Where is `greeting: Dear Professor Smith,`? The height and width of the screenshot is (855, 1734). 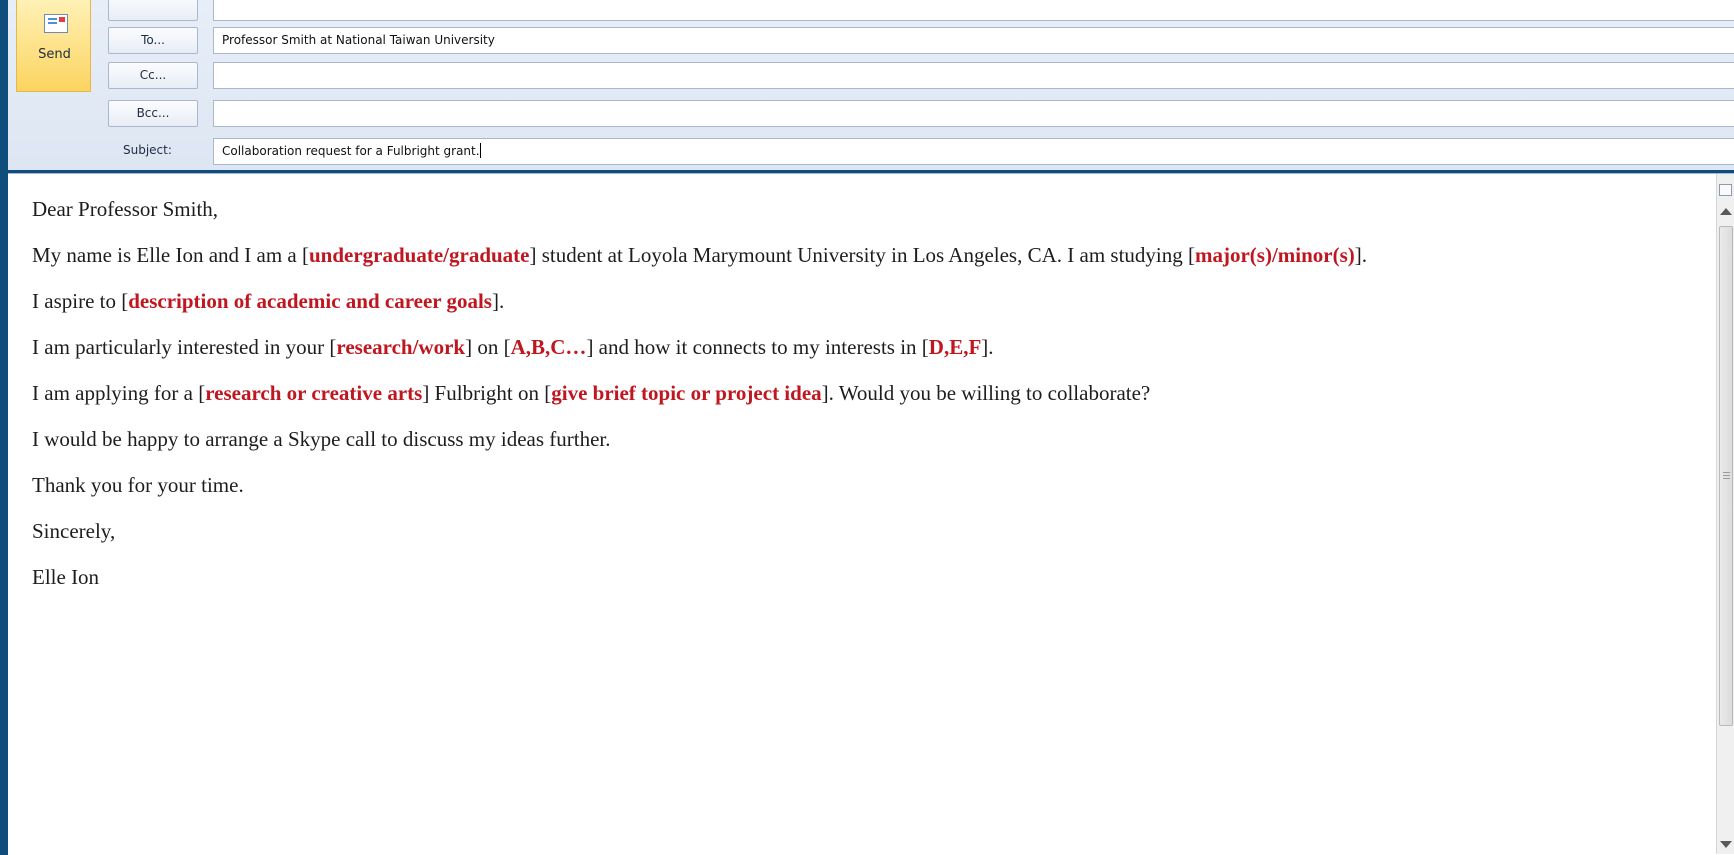 greeting: Dear Professor Smith, is located at coordinates (125, 209).